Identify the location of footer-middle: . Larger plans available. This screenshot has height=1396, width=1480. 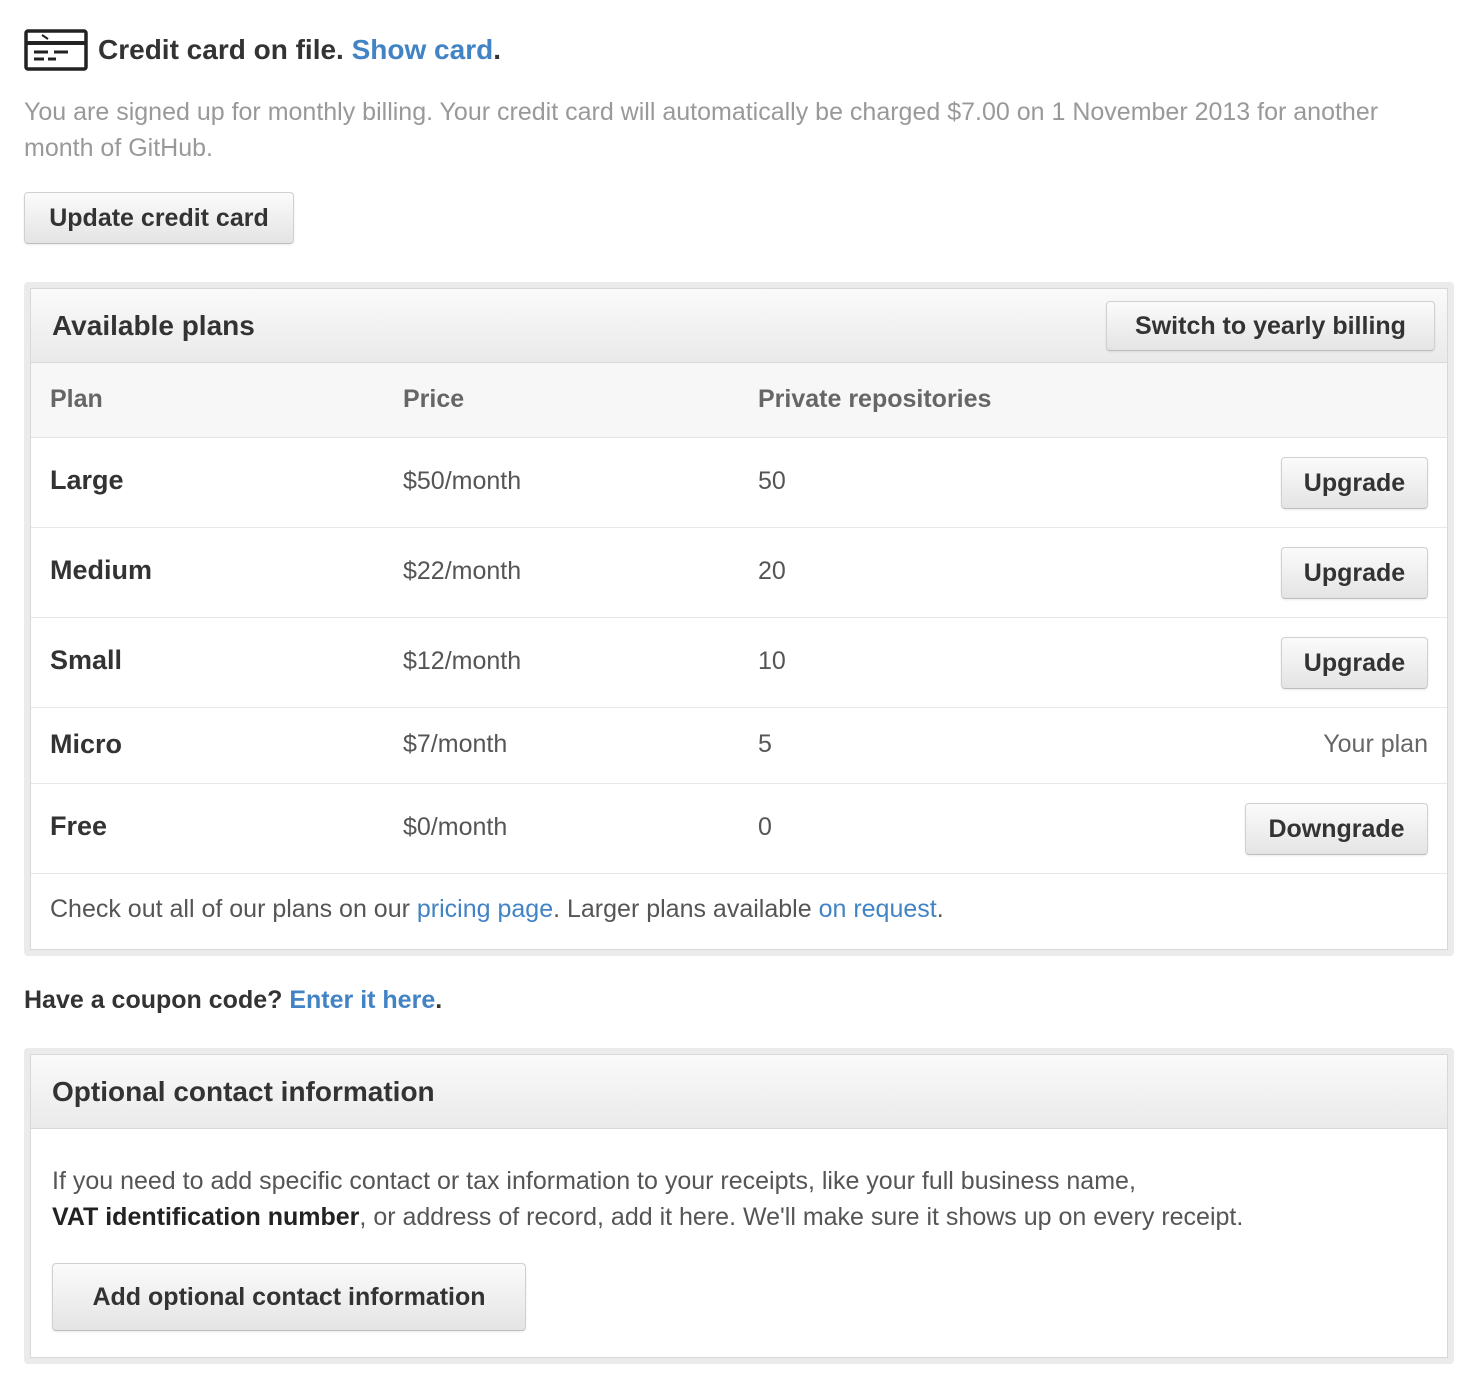
(686, 909).